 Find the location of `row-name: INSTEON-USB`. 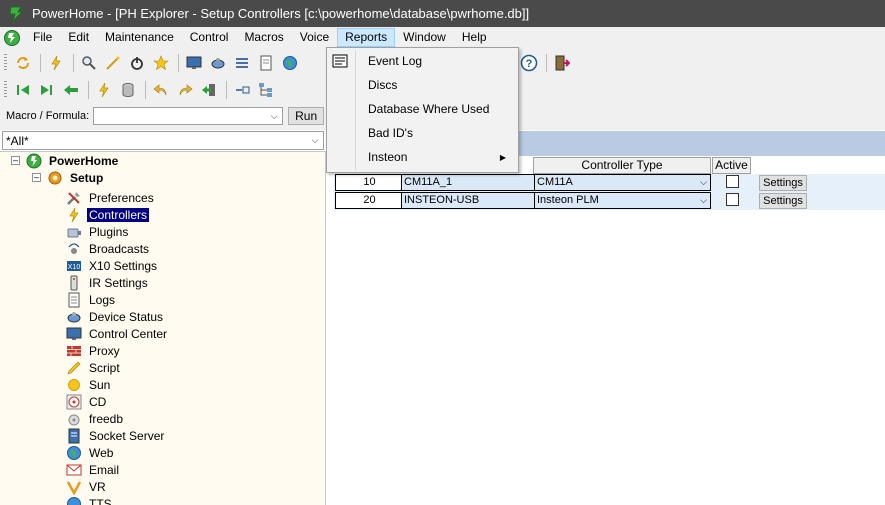

row-name: INSTEON-USB is located at coordinates (468, 200).